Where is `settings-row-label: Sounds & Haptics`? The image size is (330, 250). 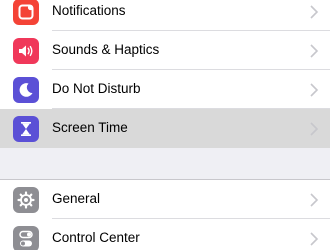 settings-row-label: Sounds & Haptics is located at coordinates (106, 49).